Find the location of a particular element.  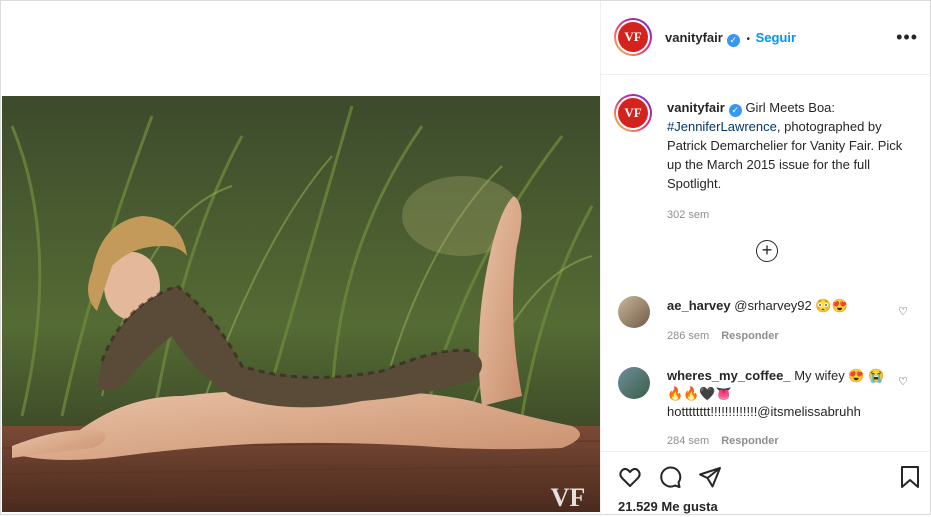

account-username: vanityfair is located at coordinates (694, 37).